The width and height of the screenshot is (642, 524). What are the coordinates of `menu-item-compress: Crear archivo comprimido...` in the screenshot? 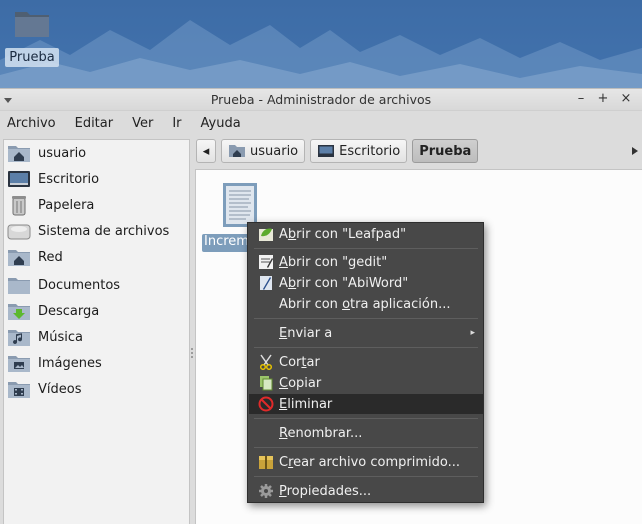 It's located at (366, 462).